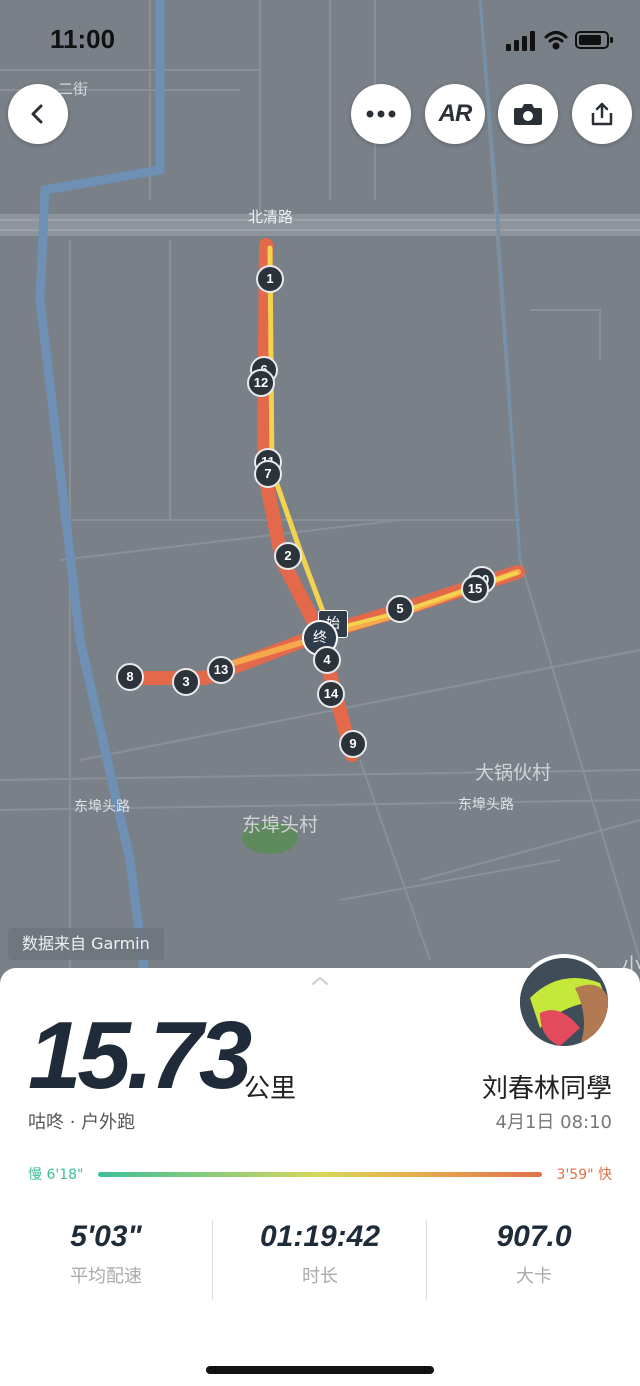 The width and height of the screenshot is (640, 1386). What do you see at coordinates (475, 589) in the screenshot?
I see `km-marker-15: 15` at bounding box center [475, 589].